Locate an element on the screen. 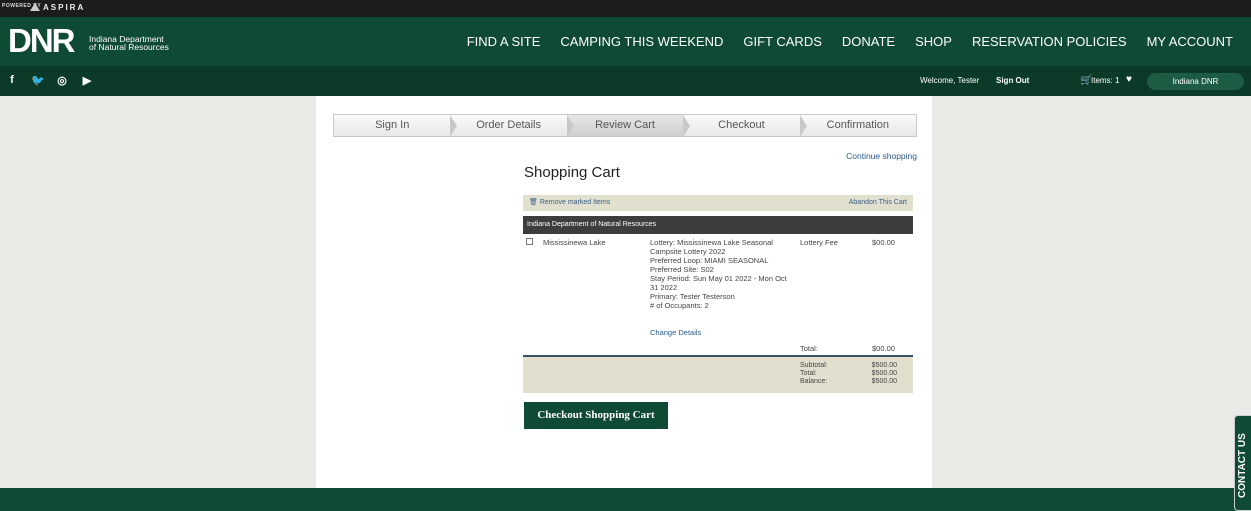 The height and width of the screenshot is (511, 1251). instagram-icon: ◎ is located at coordinates (62, 80).